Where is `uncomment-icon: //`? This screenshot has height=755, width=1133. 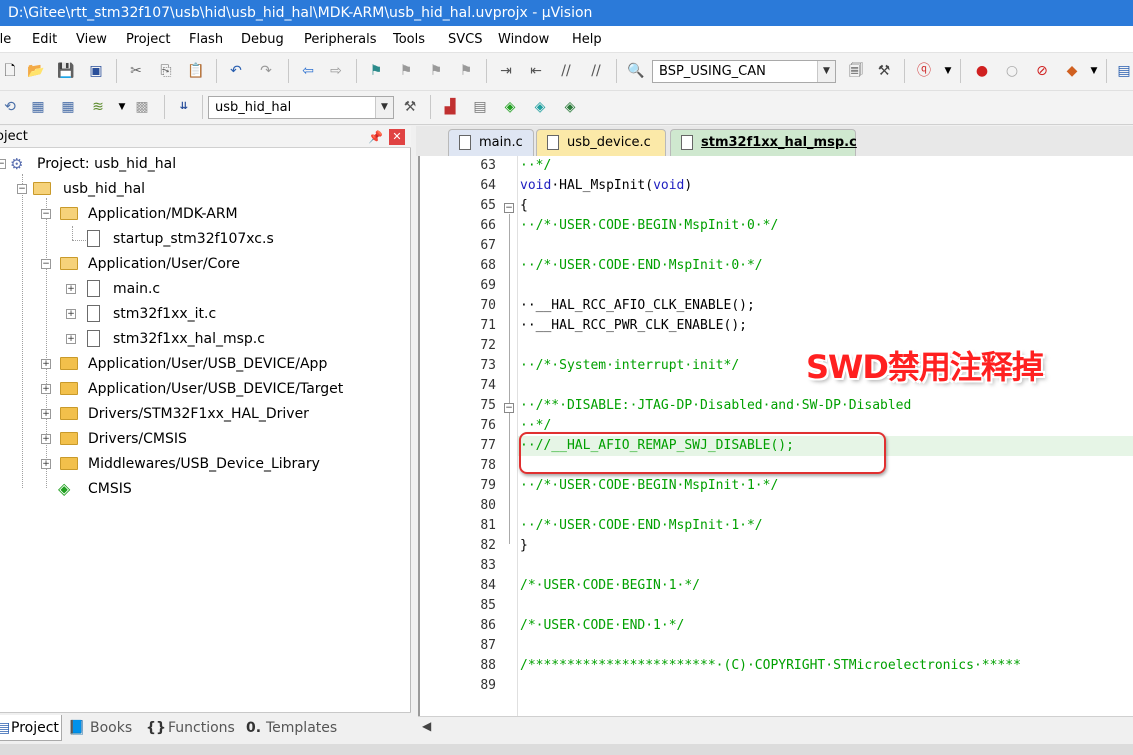 uncomment-icon: // is located at coordinates (596, 71).